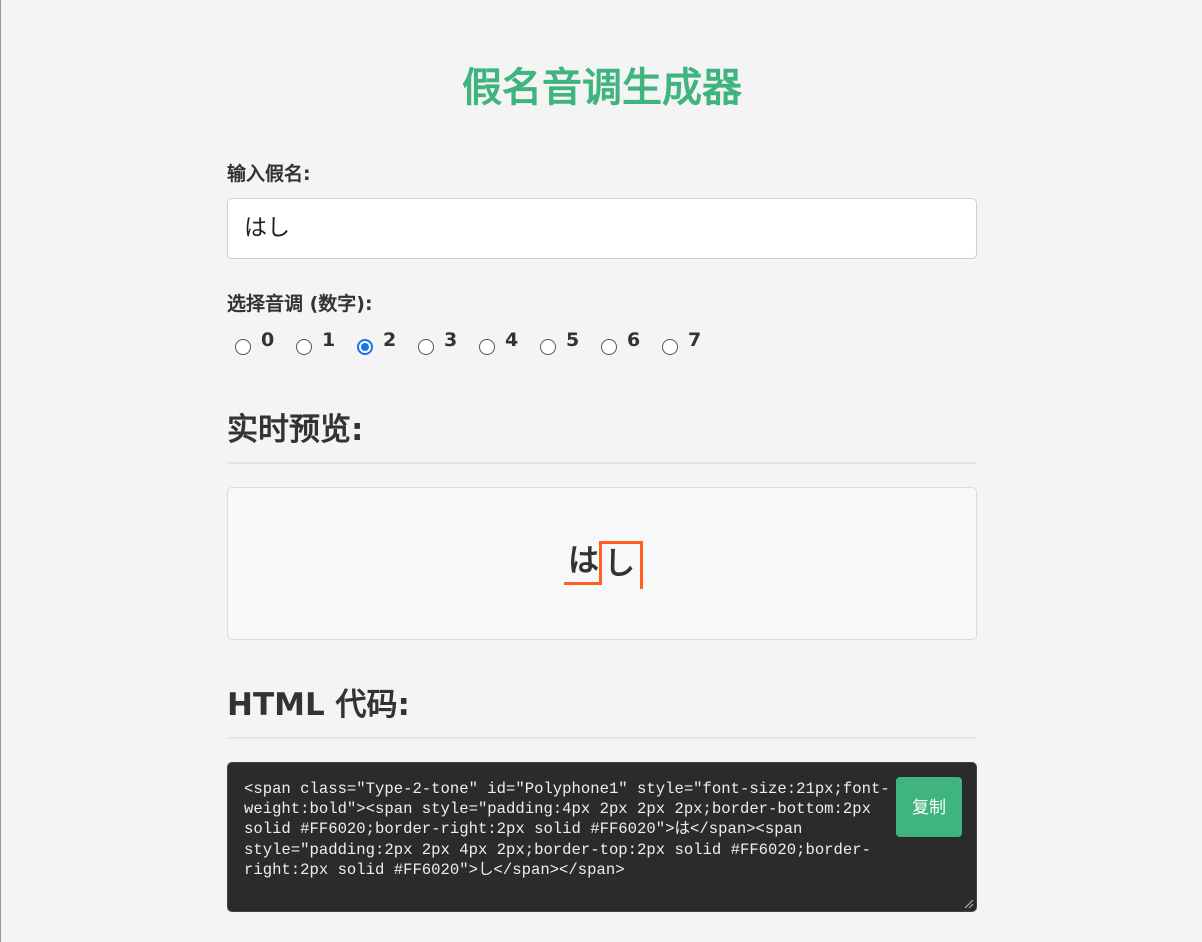 This screenshot has width=1202, height=942. Describe the element at coordinates (300, 304) in the screenshot. I see `tone-selector-label: 选择音调 (数字):` at that location.